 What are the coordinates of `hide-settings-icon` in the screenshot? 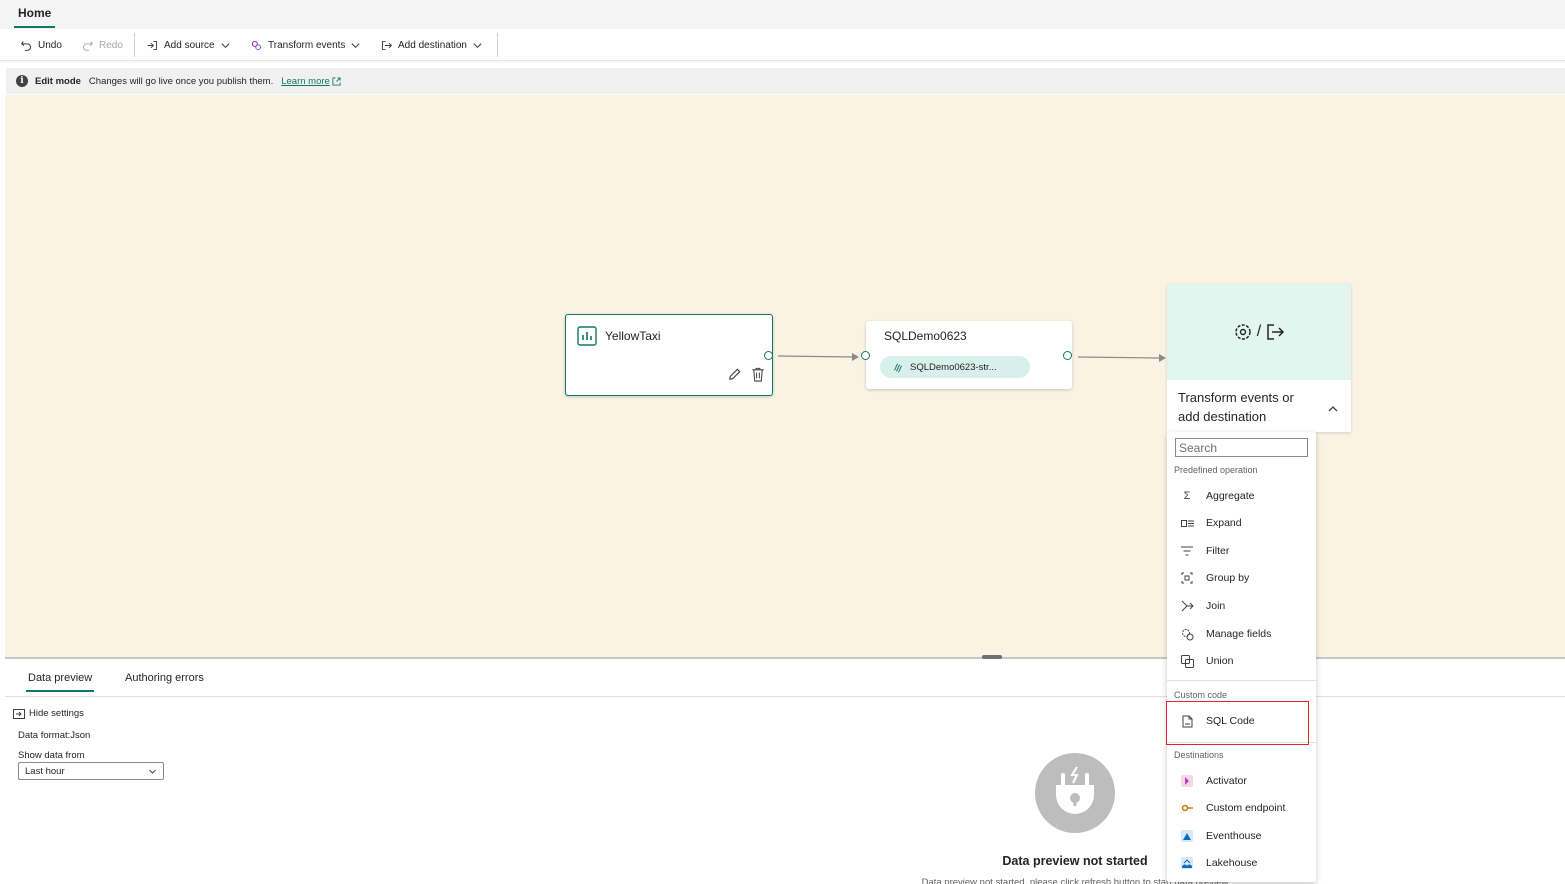 It's located at (19, 713).